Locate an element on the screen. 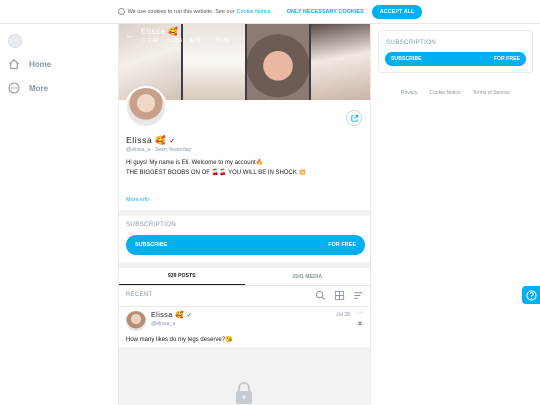 Image resolution: width=540 pixels, height=405 pixels. only-necessary-cookies-button: ONLY NECESSARY COOKIES is located at coordinates (325, 12).